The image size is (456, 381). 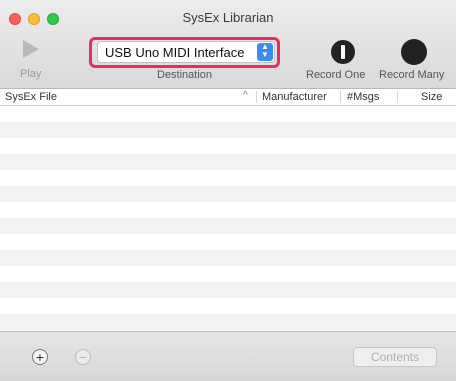 What do you see at coordinates (294, 97) in the screenshot?
I see `column-header-manufacturer: Manufacturer` at bounding box center [294, 97].